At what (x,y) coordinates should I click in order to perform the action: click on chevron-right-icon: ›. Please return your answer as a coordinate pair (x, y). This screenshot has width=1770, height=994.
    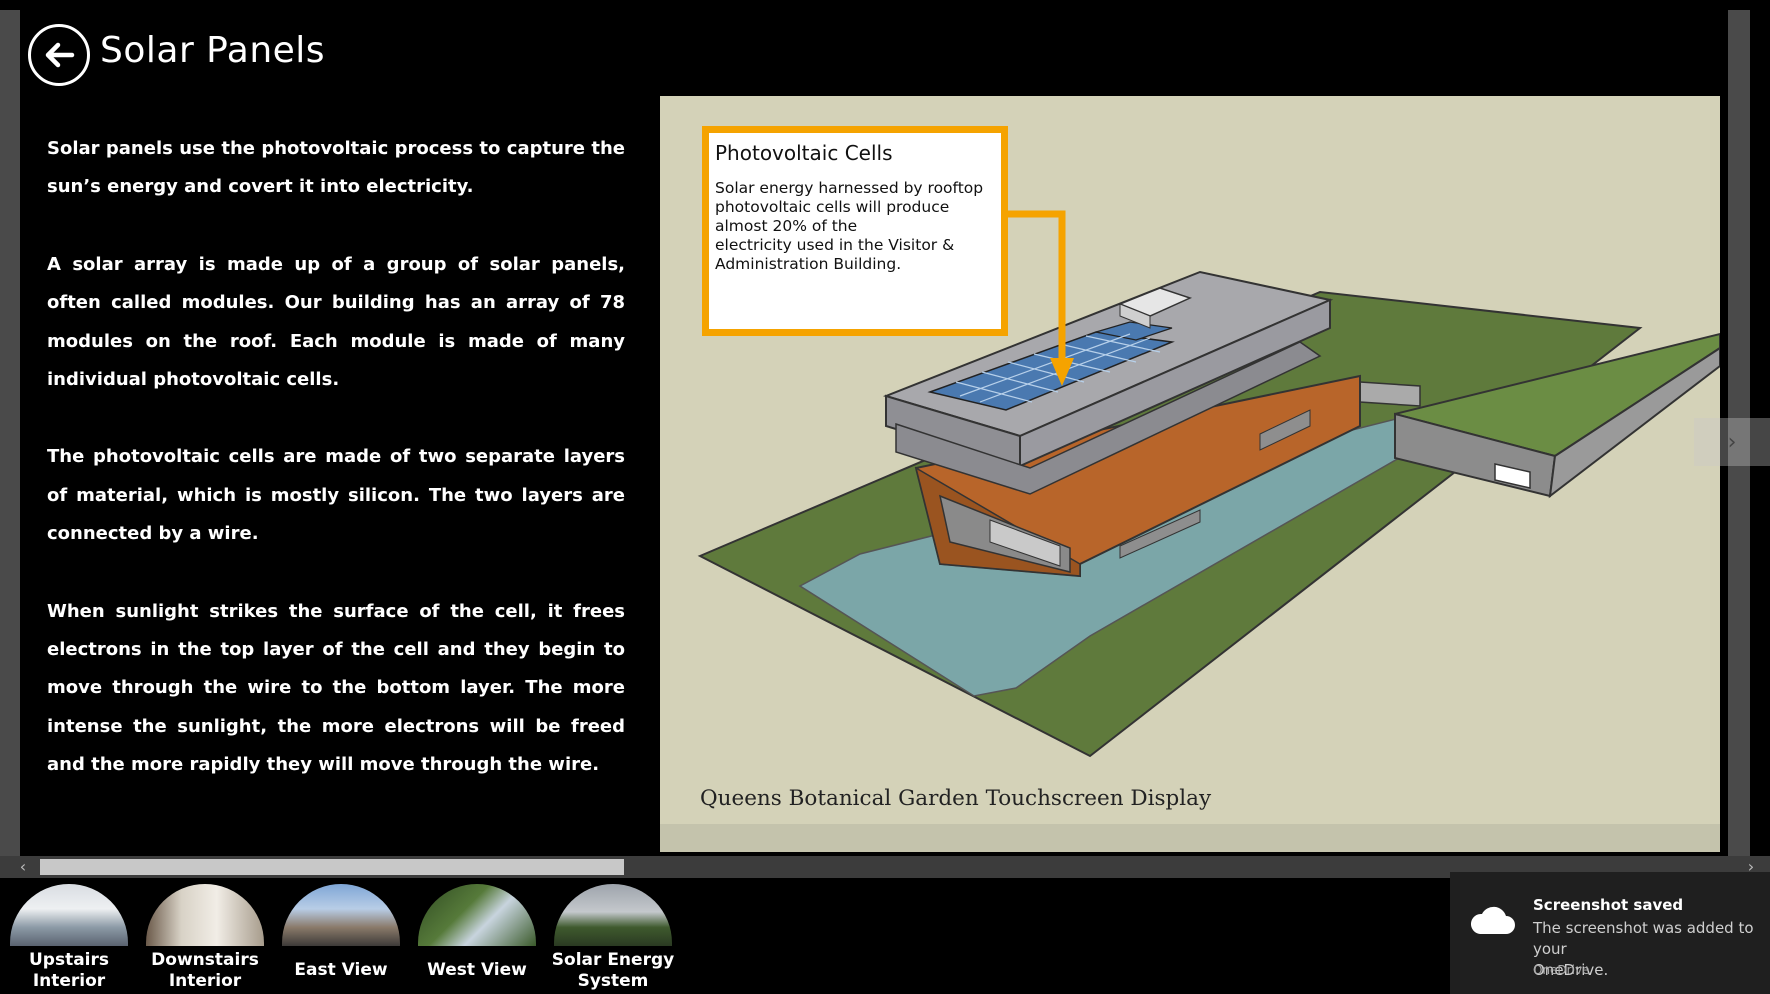
    Looking at the image, I should click on (1732, 442).